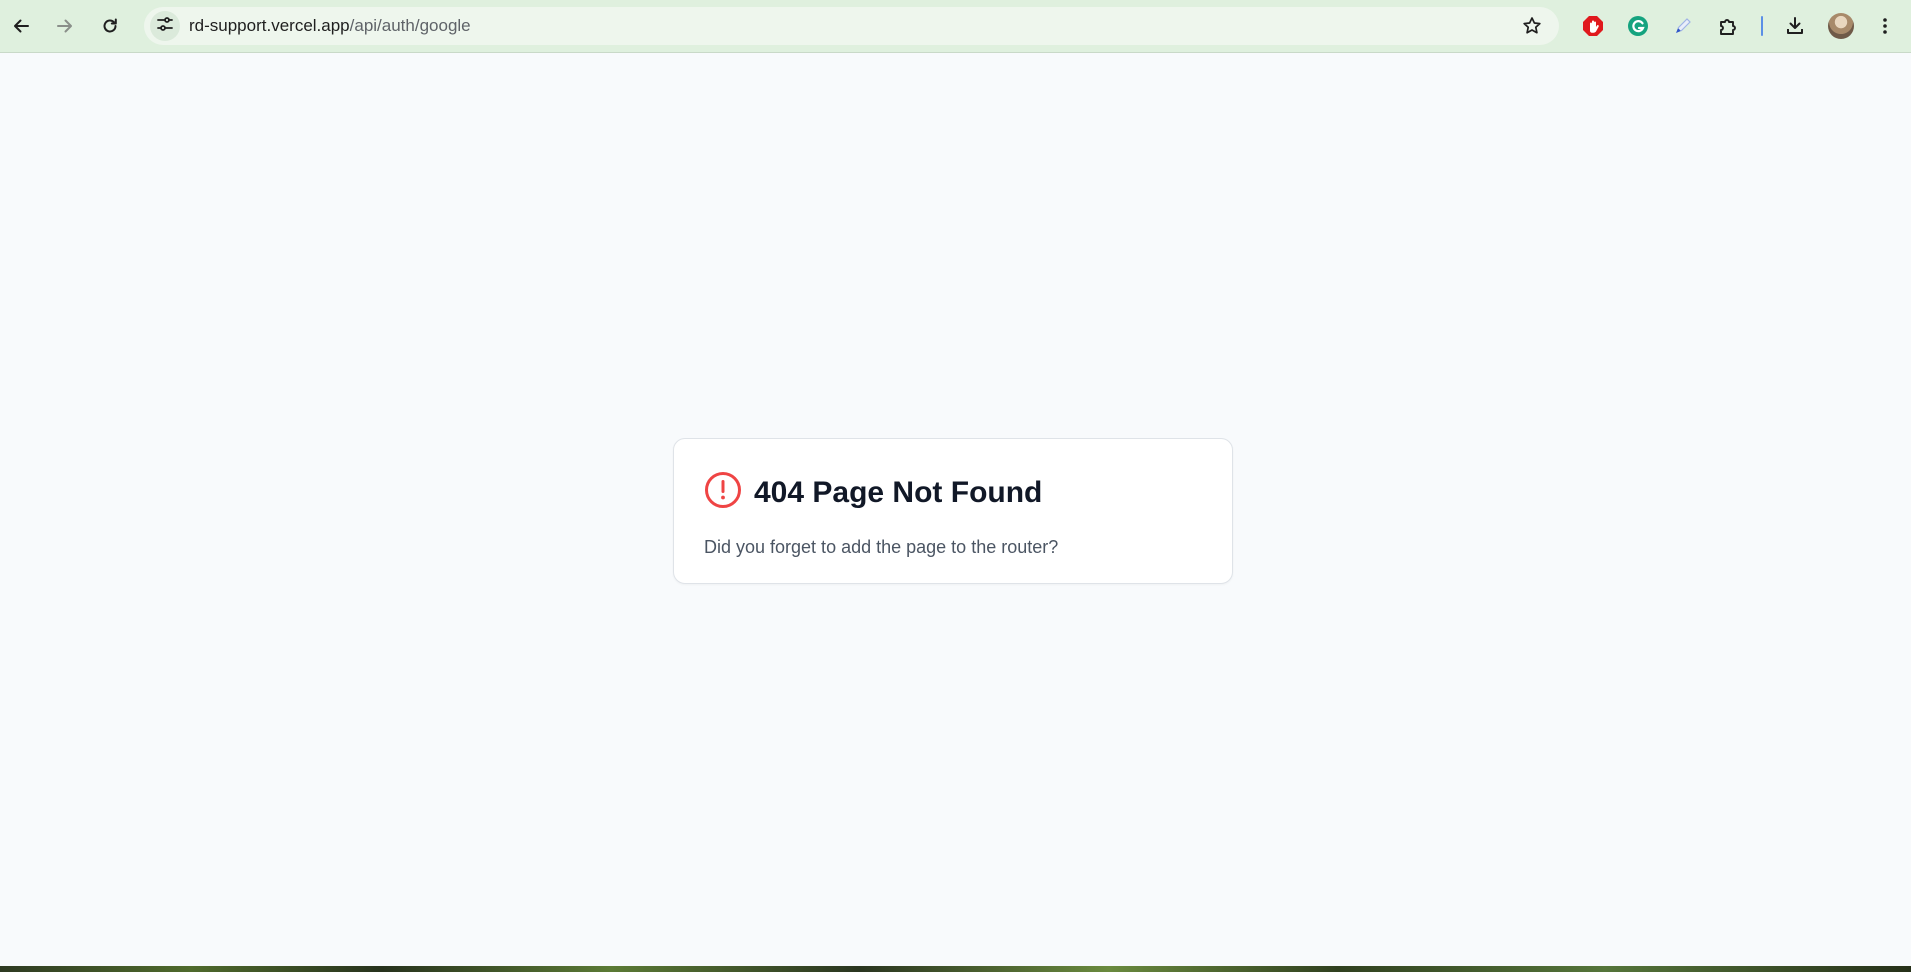 The image size is (1911, 972). I want to click on pen-icon, so click(1683, 26).